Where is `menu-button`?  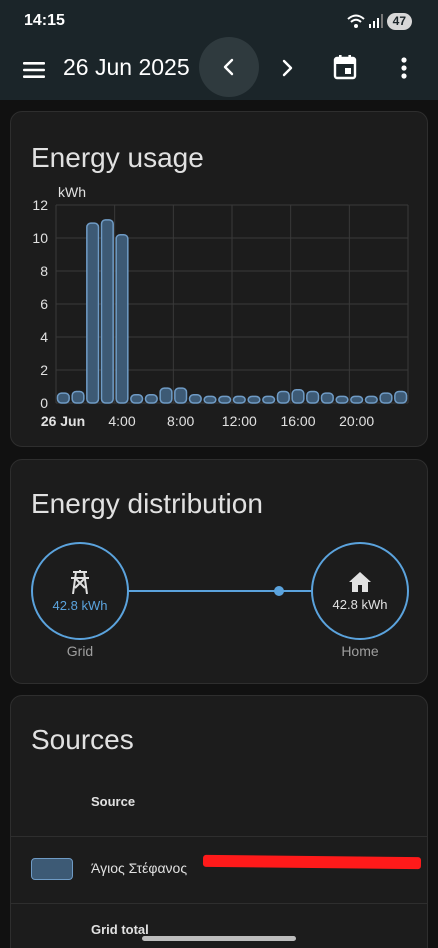
menu-button is located at coordinates (34, 70).